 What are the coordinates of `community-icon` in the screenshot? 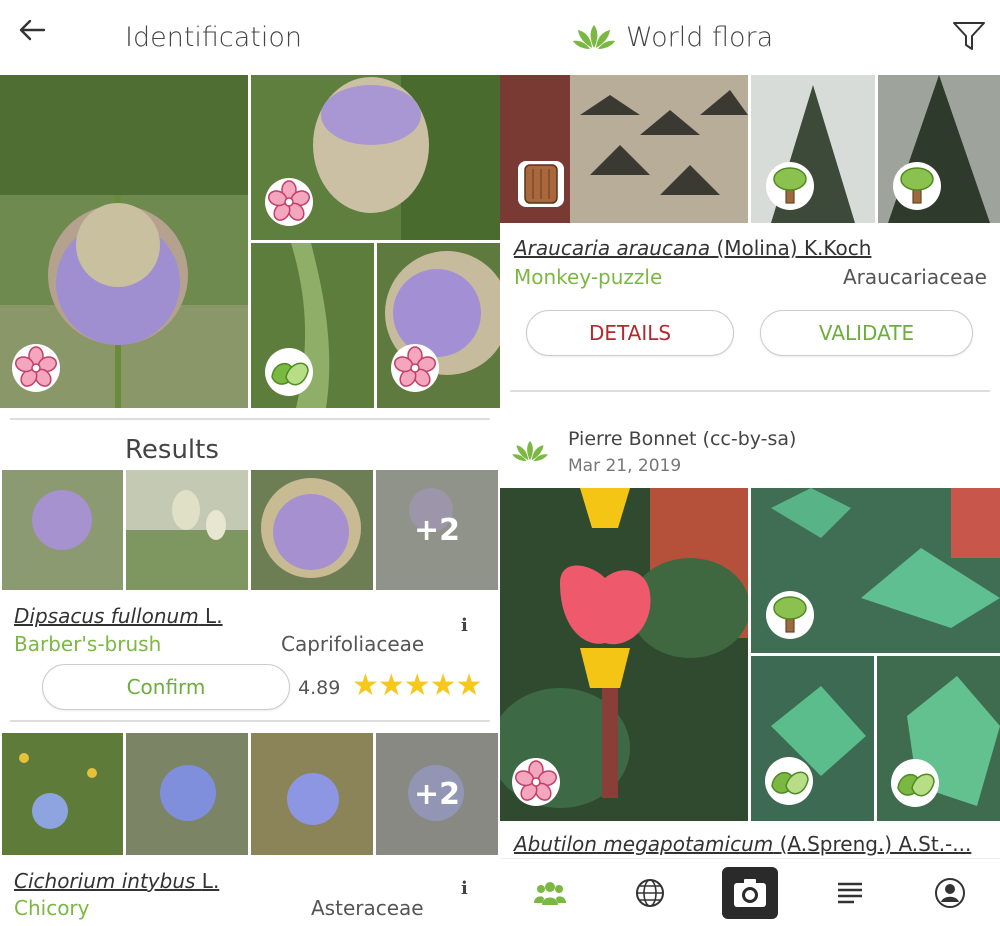 It's located at (550, 893).